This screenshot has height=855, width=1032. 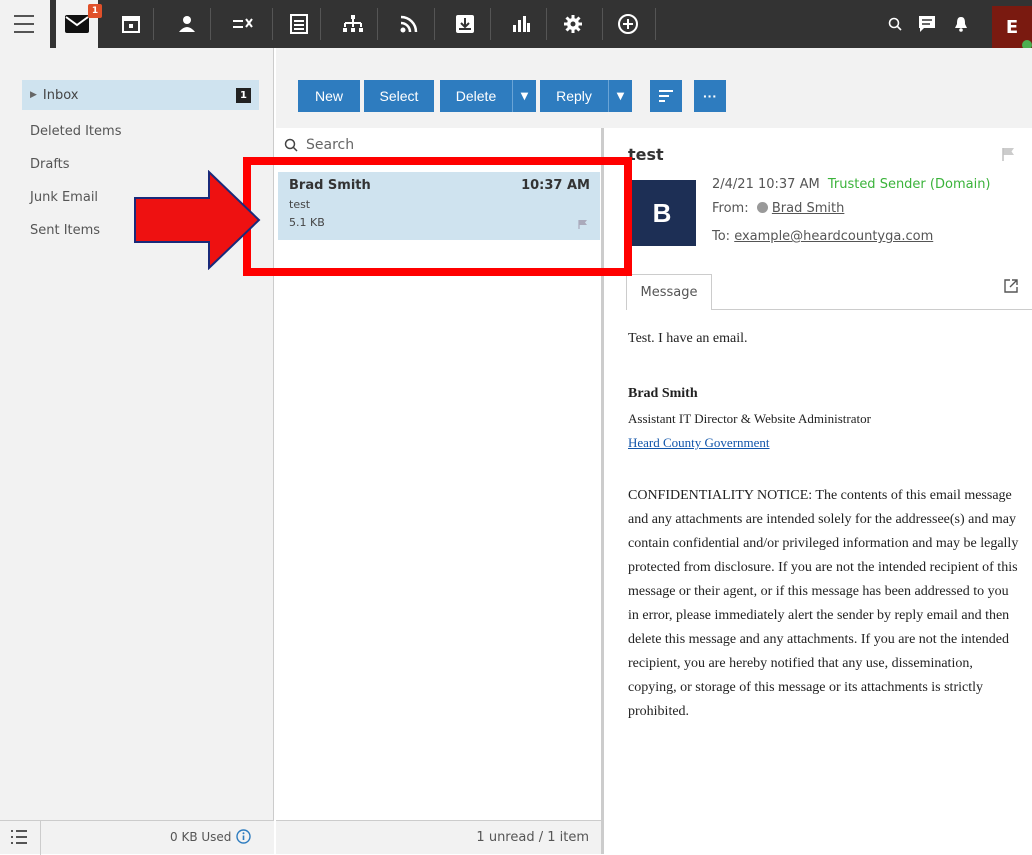 What do you see at coordinates (65, 230) in the screenshot?
I see `folder-label: Sent Items` at bounding box center [65, 230].